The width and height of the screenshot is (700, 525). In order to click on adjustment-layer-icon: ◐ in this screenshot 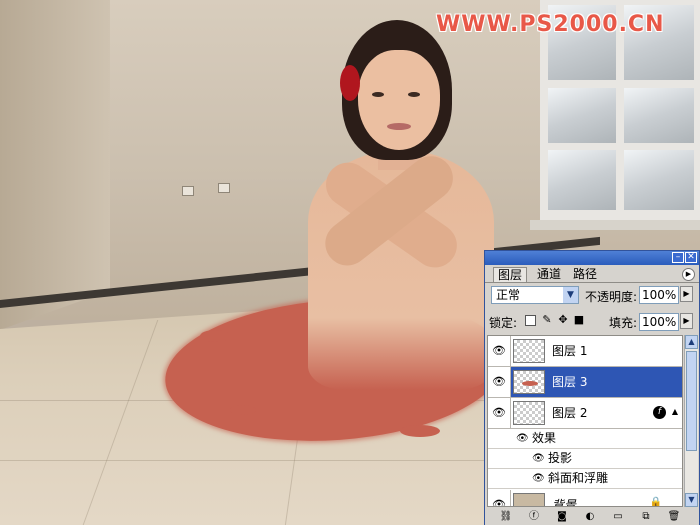, I will do `click(590, 517)`.